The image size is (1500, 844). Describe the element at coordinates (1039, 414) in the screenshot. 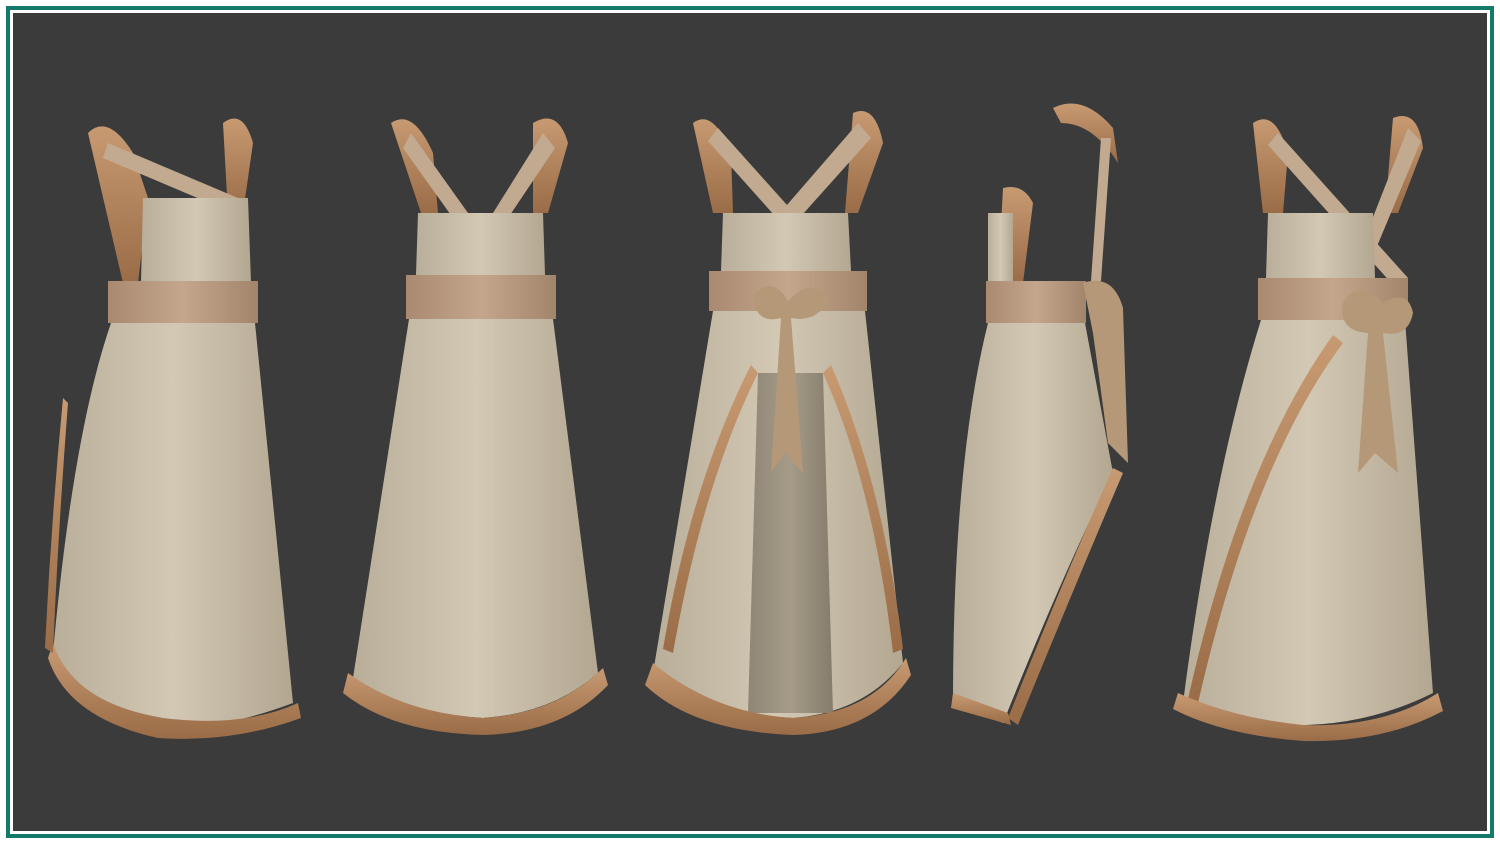

I see `apron-view-side` at that location.